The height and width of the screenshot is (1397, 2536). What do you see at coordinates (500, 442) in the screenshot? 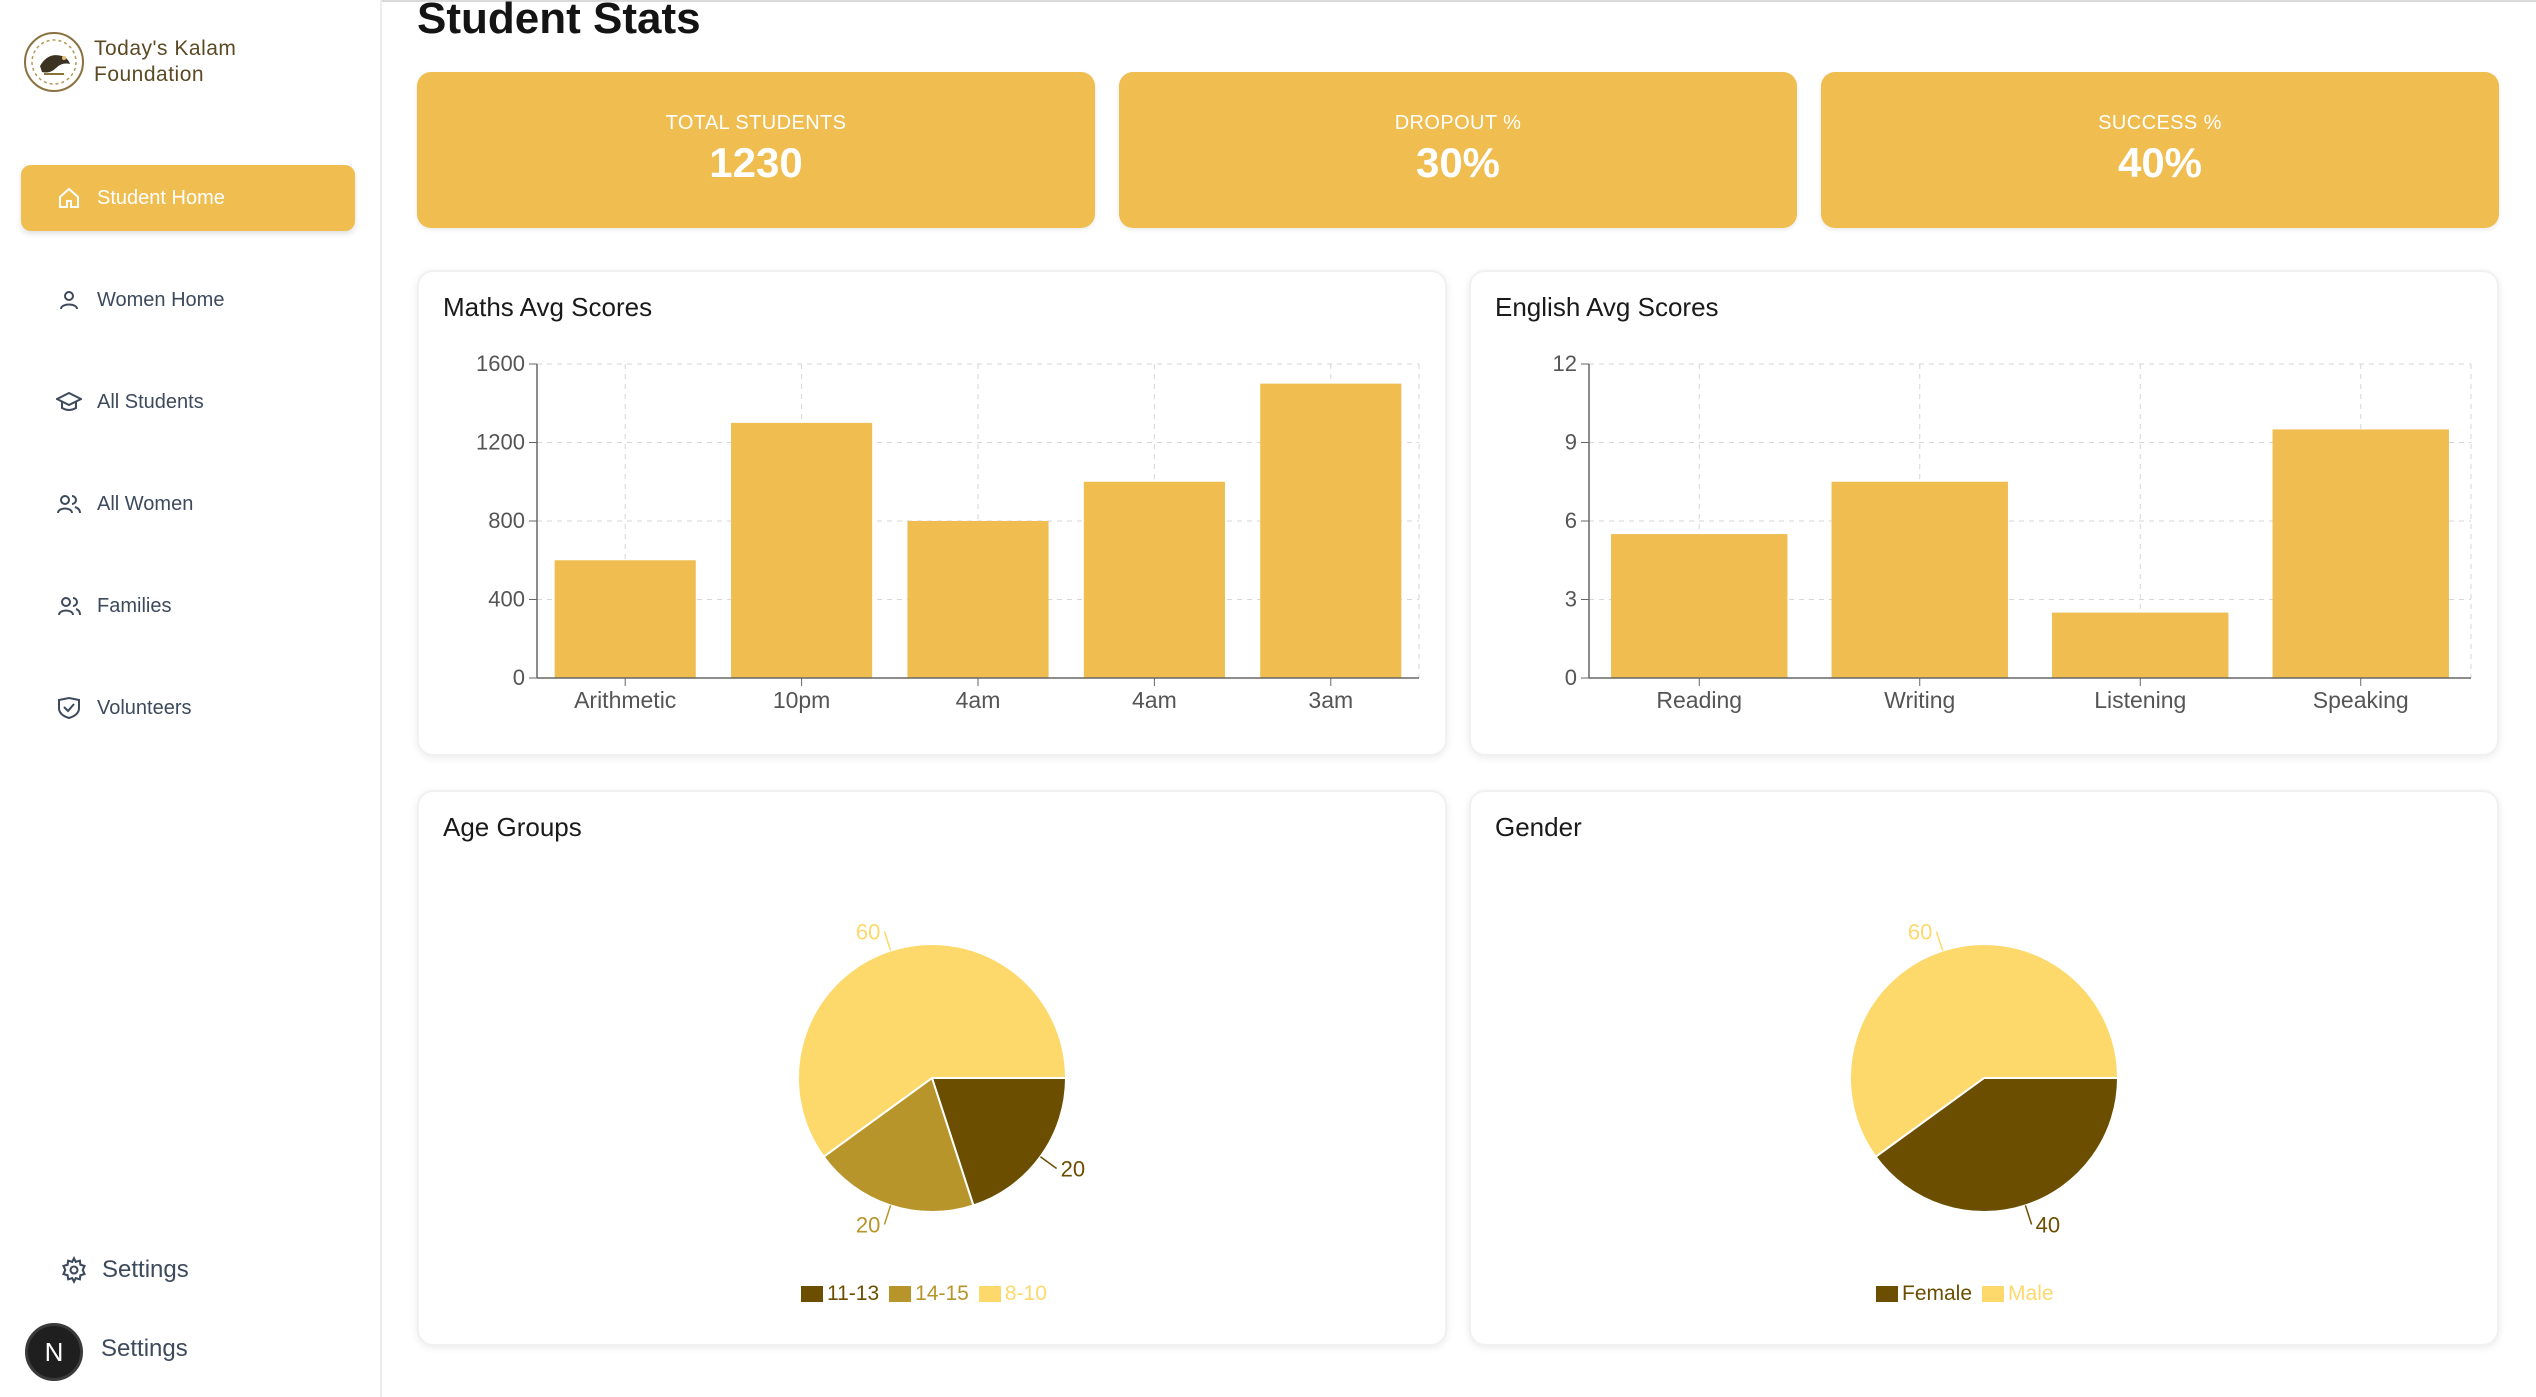
I see `y-tick-label: 1200` at bounding box center [500, 442].